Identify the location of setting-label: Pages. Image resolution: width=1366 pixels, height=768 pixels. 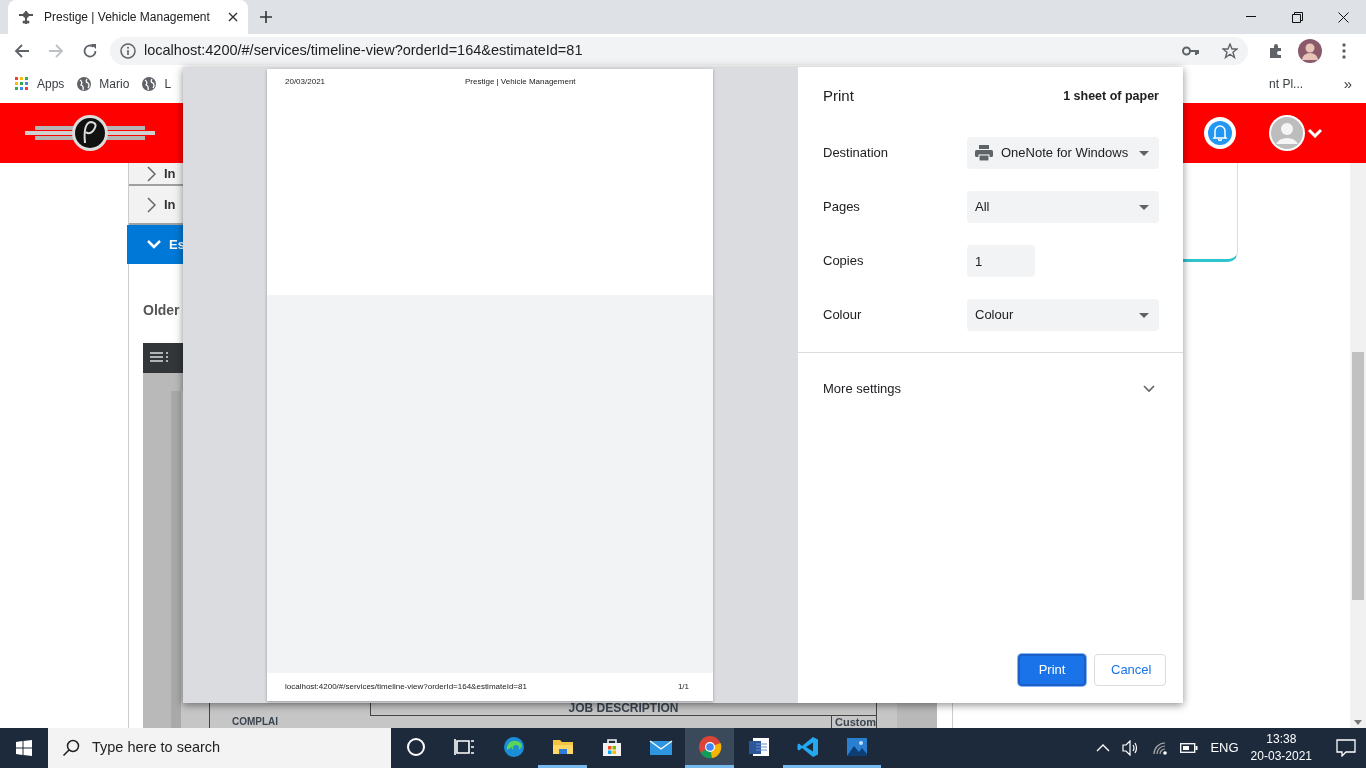
(842, 207).